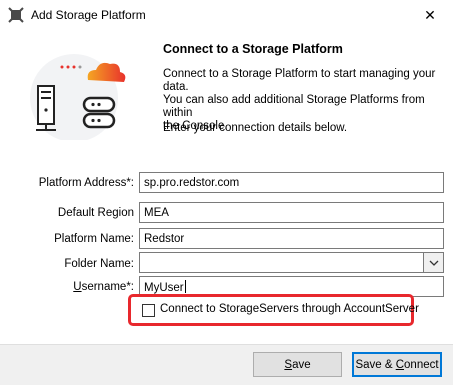  I want to click on close-icon: ✕, so click(430, 14).